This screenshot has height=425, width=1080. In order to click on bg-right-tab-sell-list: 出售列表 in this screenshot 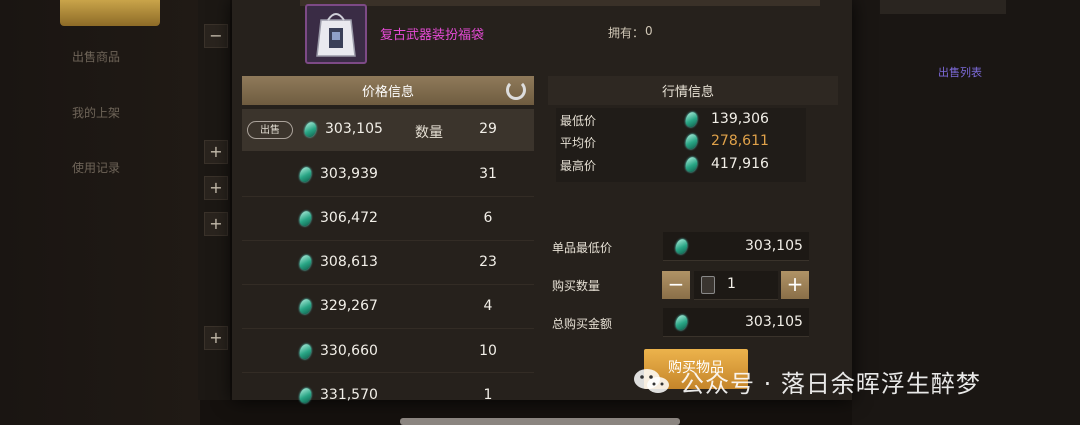, I will do `click(960, 72)`.